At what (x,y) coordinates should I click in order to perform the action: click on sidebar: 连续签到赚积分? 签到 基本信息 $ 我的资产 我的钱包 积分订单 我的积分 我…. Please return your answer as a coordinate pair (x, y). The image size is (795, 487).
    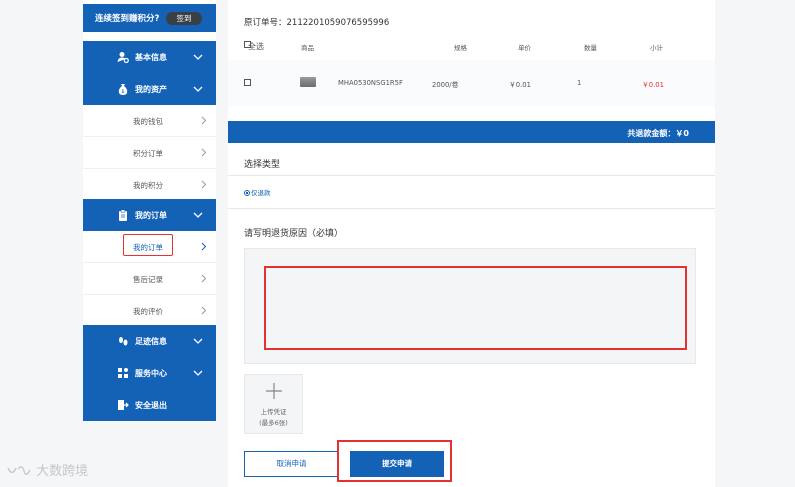
    Looking at the image, I should click on (149, 211).